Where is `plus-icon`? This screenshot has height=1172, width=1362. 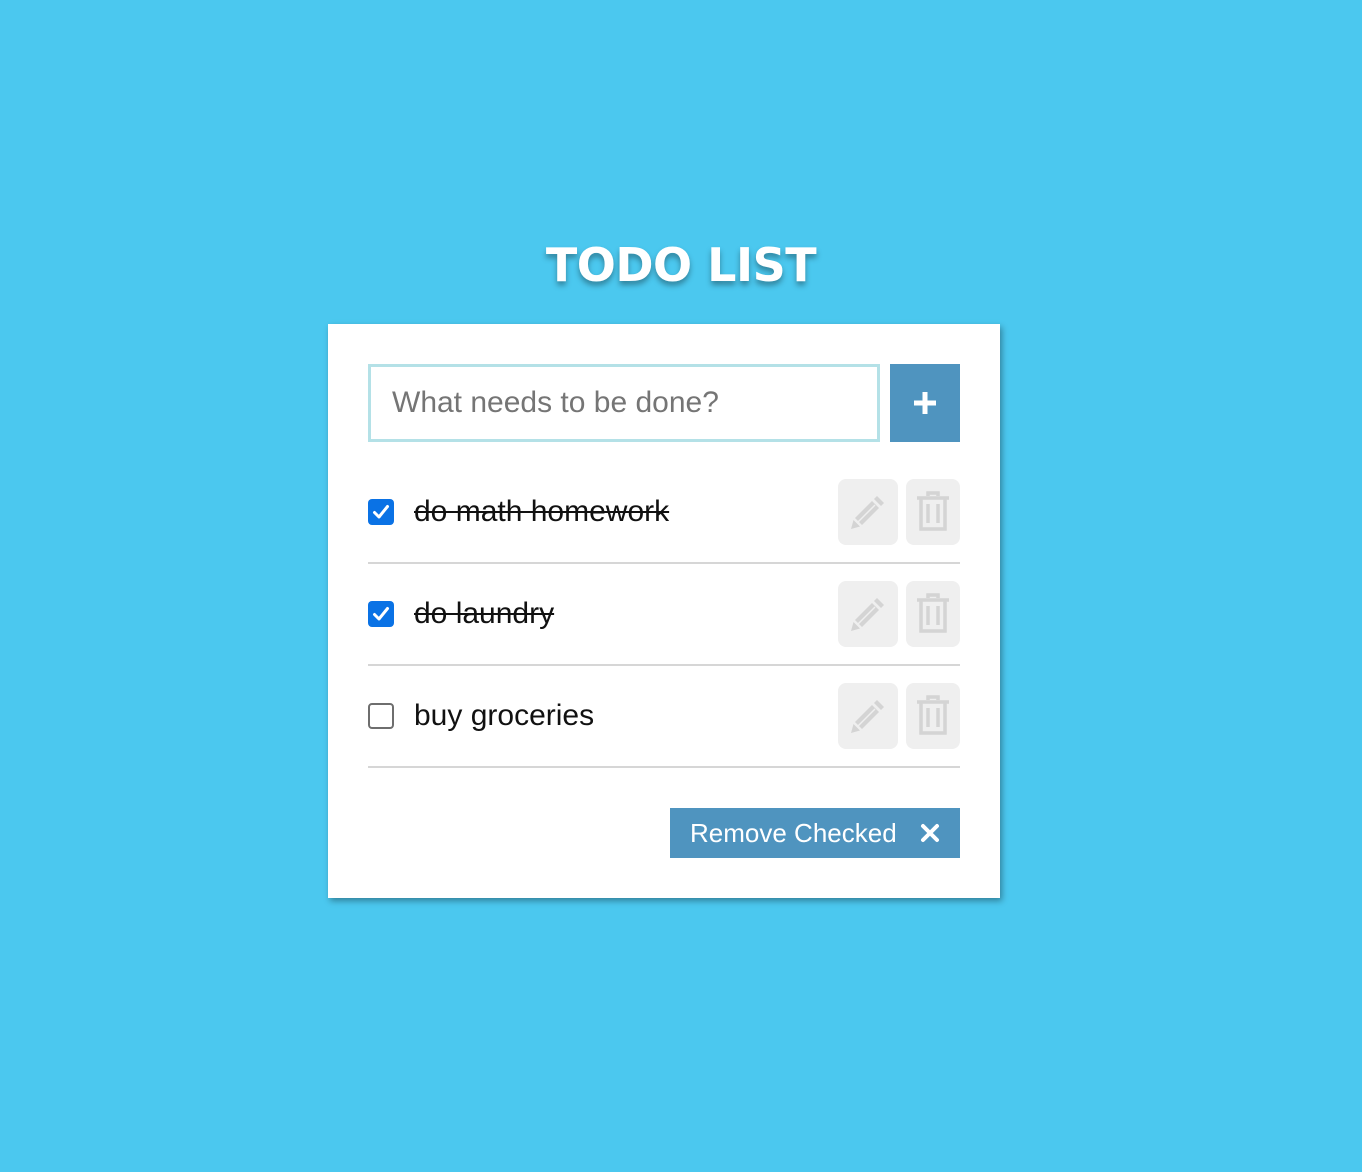
plus-icon is located at coordinates (925, 403).